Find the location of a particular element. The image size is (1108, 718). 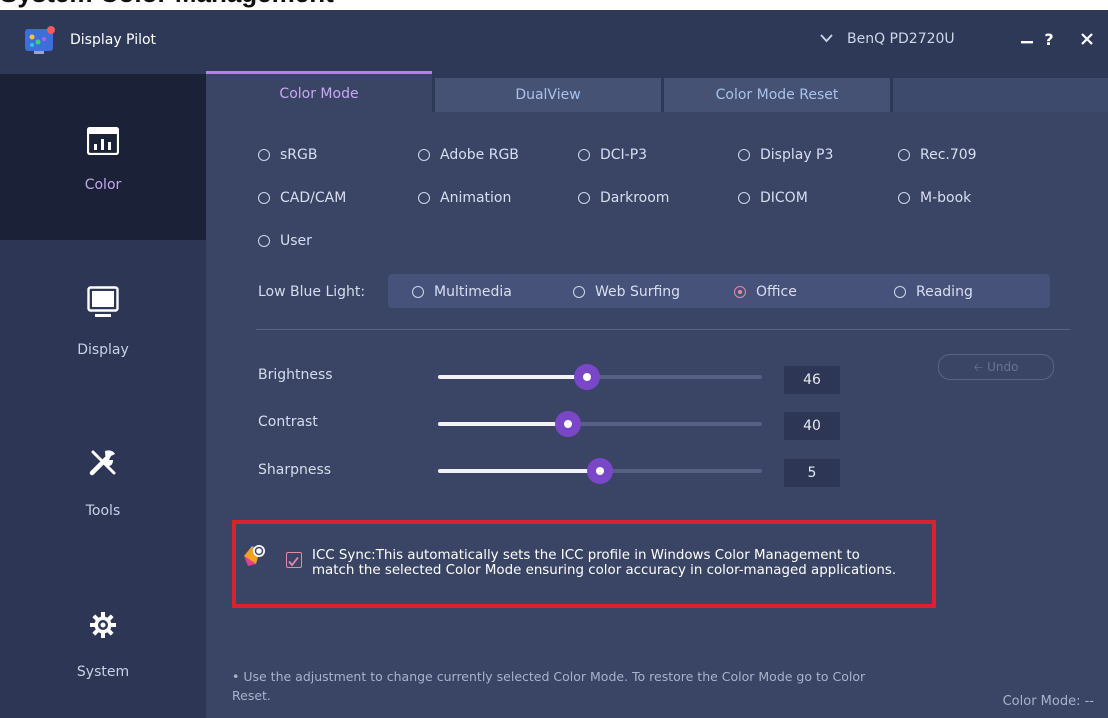

radio-dicom: DICOM is located at coordinates (773, 198).